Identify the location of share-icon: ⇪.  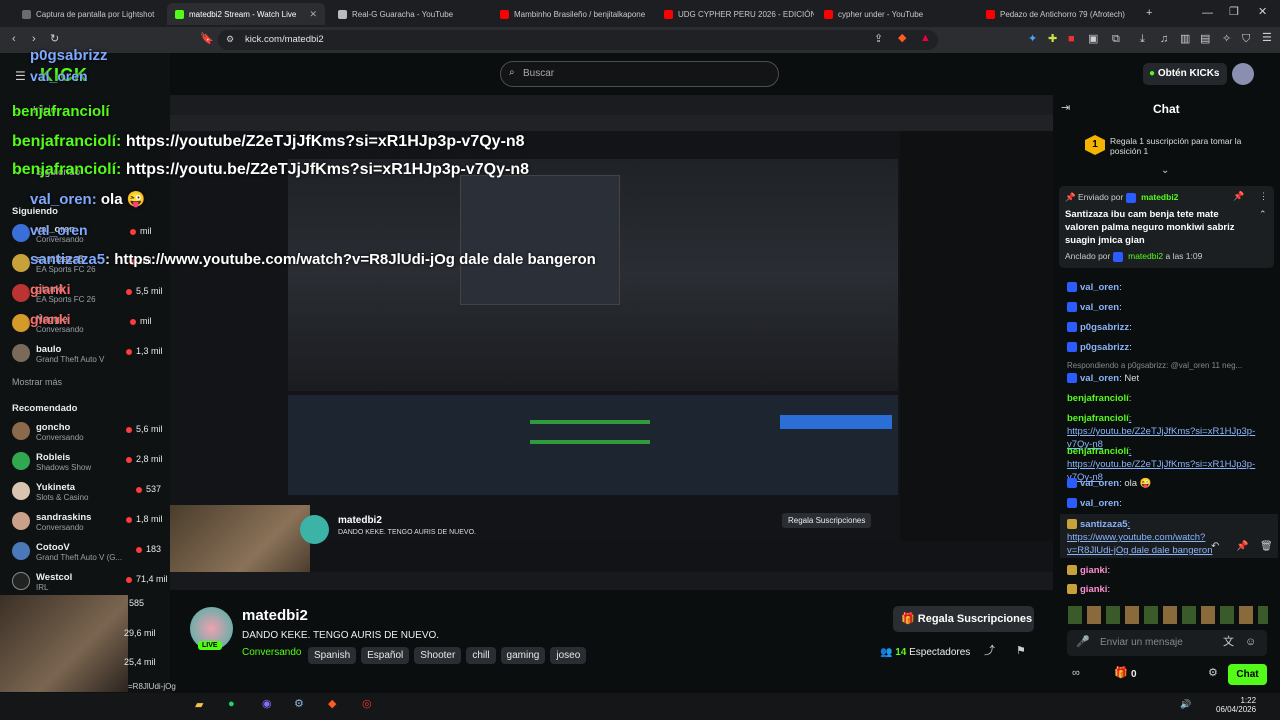
(878, 39).